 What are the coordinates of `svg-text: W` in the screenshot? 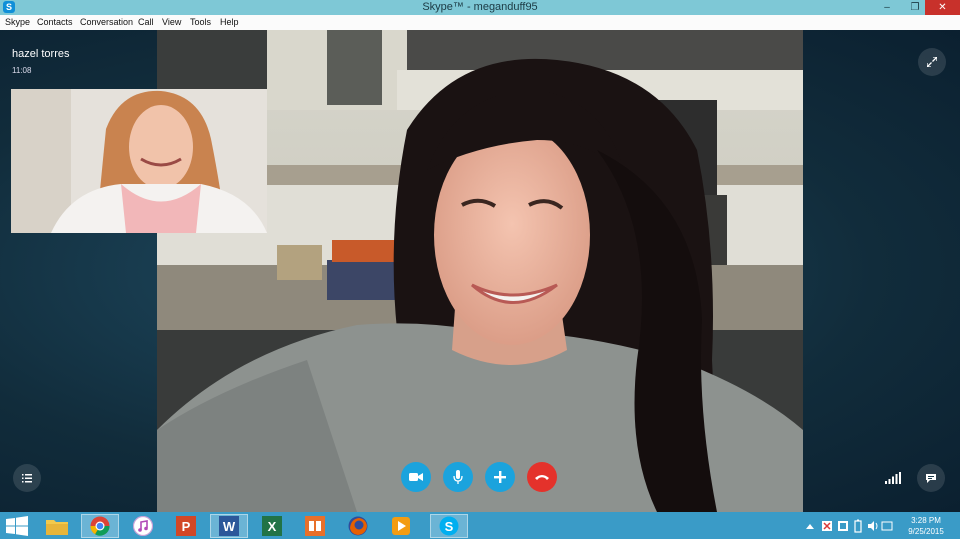 It's located at (229, 526).